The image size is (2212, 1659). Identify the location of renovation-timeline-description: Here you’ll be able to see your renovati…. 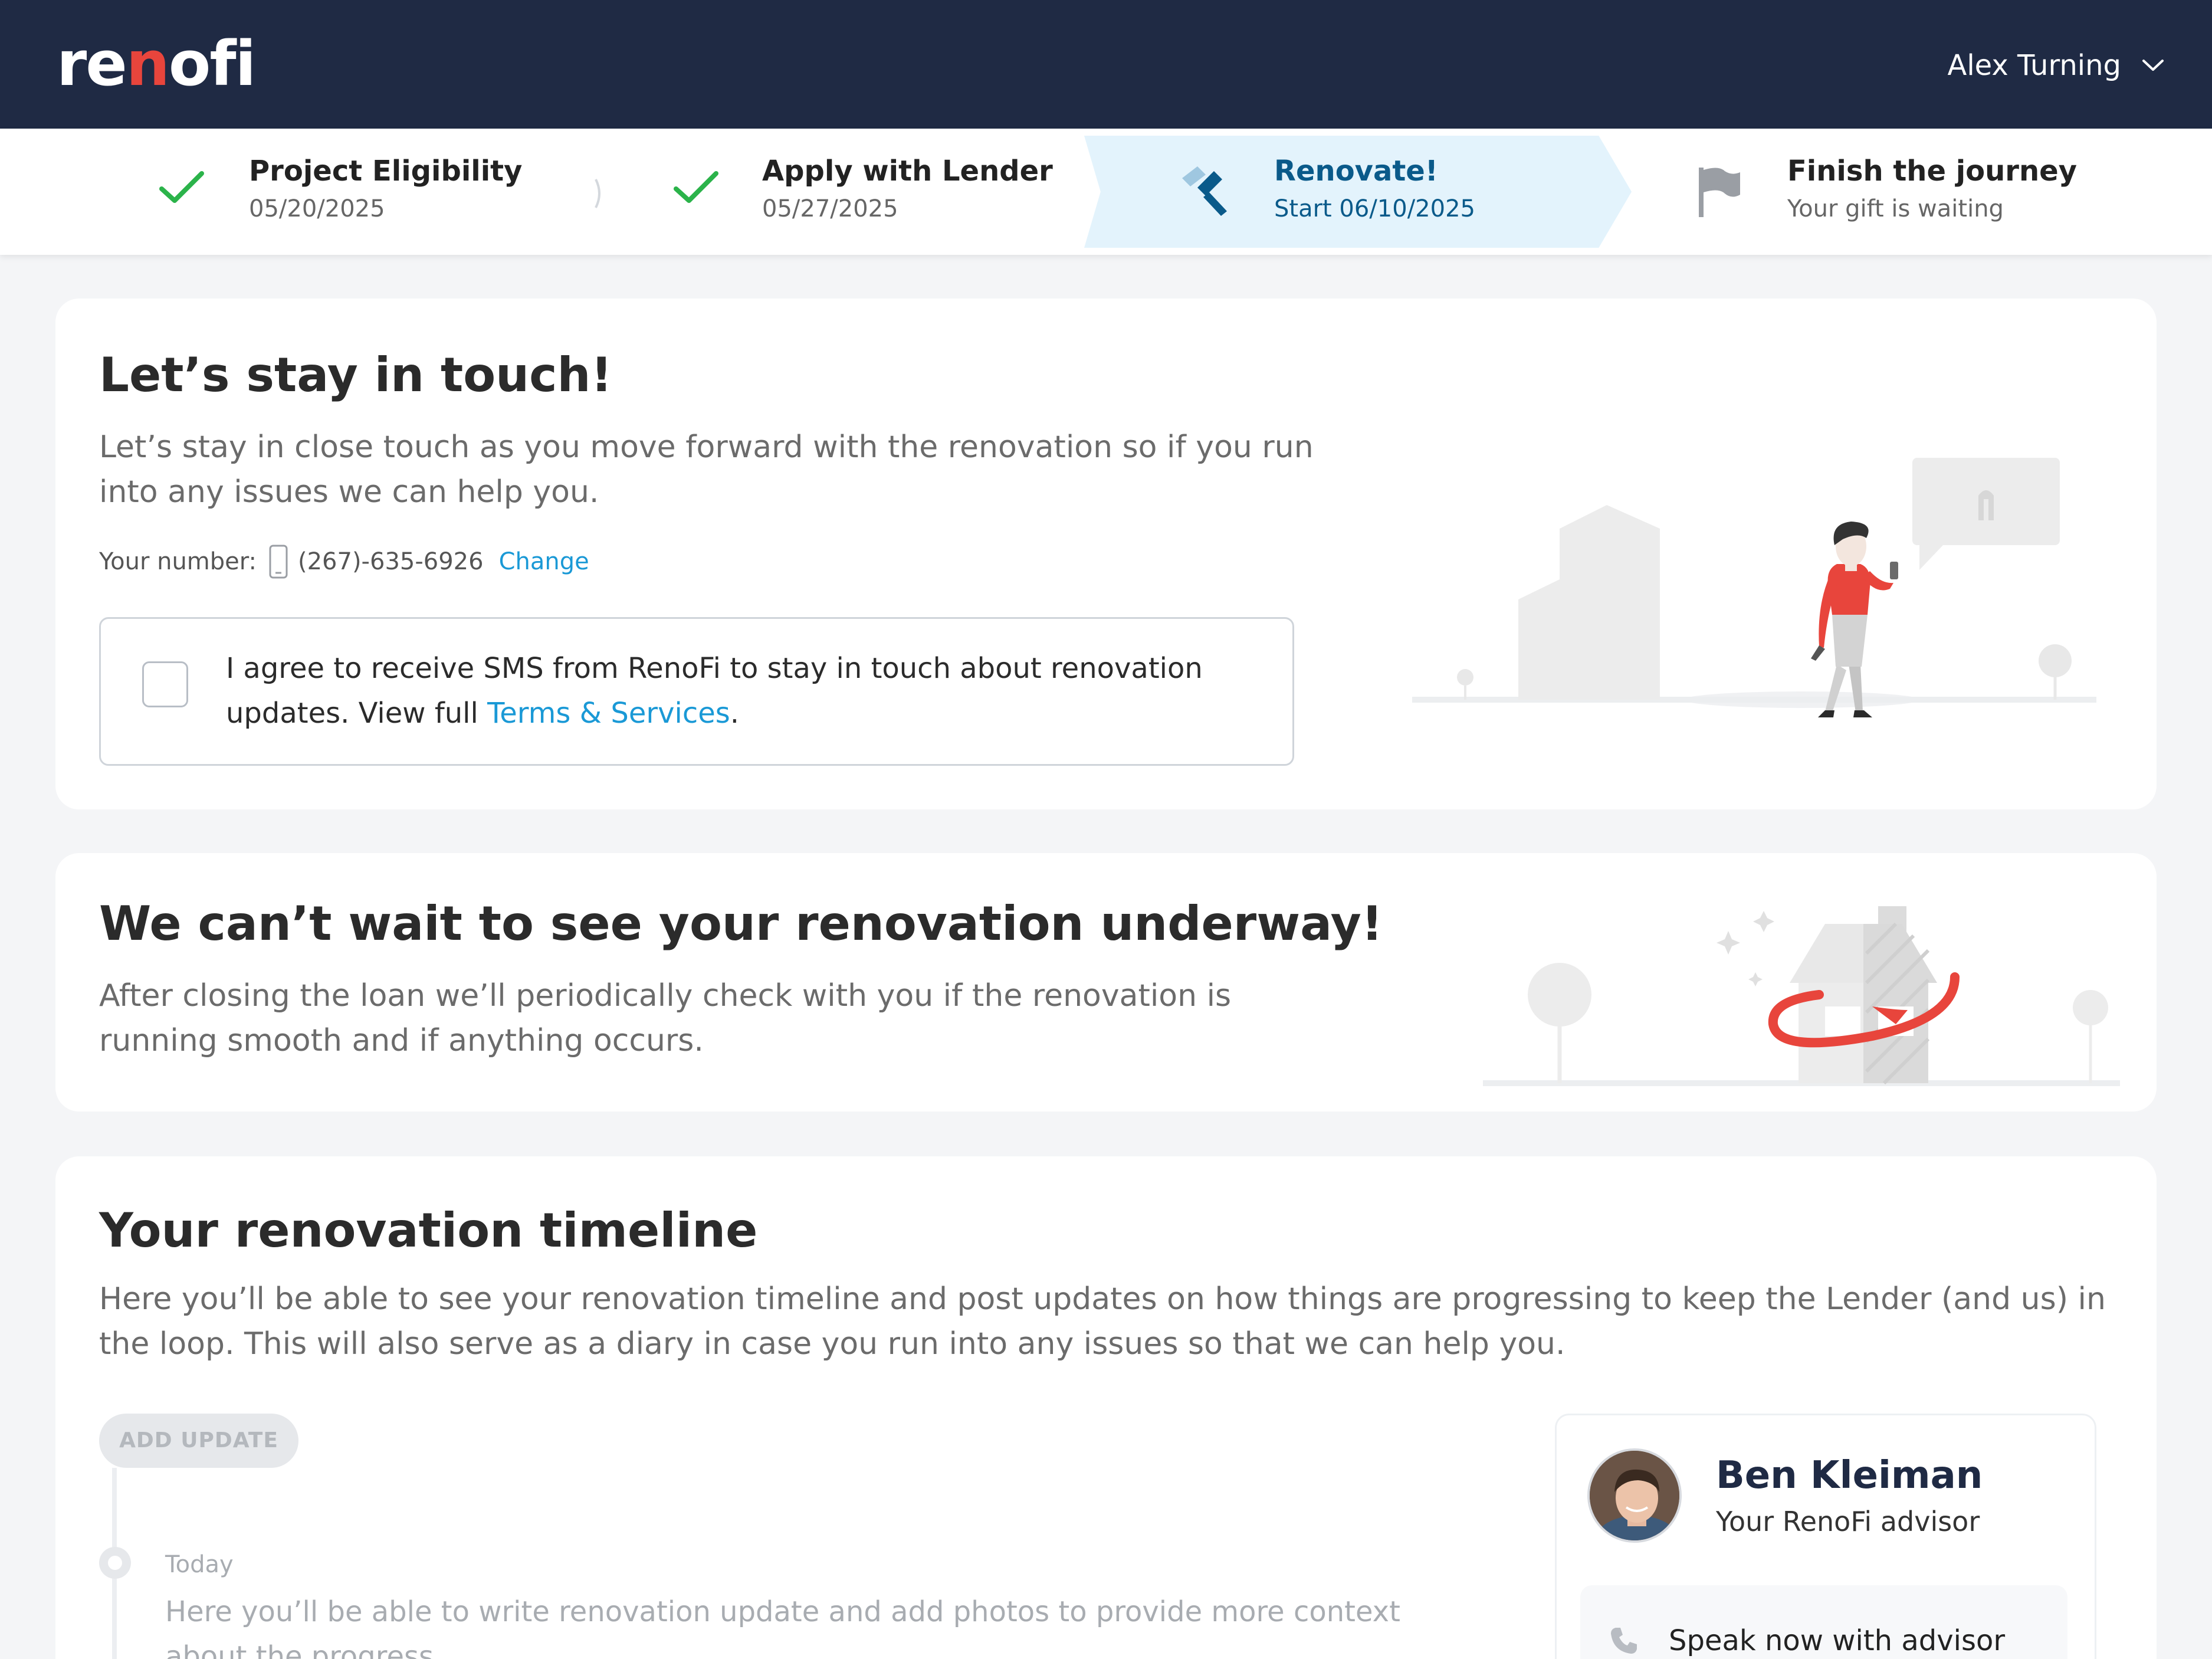
(1102, 1322).